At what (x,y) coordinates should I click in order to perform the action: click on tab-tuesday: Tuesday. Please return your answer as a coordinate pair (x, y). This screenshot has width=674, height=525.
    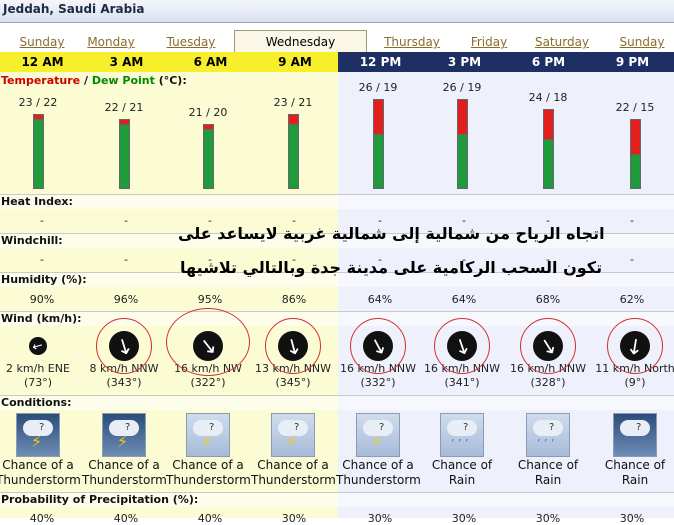
    Looking at the image, I should click on (191, 42).